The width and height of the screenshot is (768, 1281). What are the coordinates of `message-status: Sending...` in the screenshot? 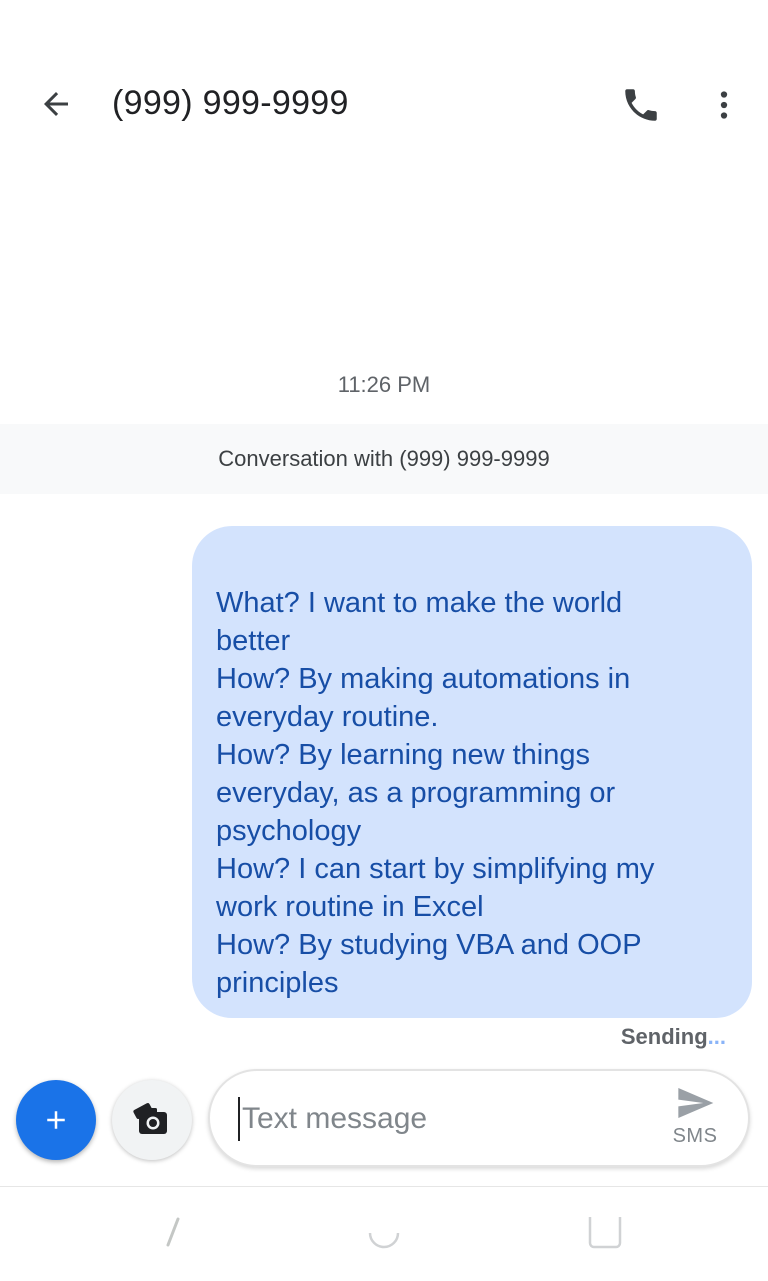 It's located at (673, 1037).